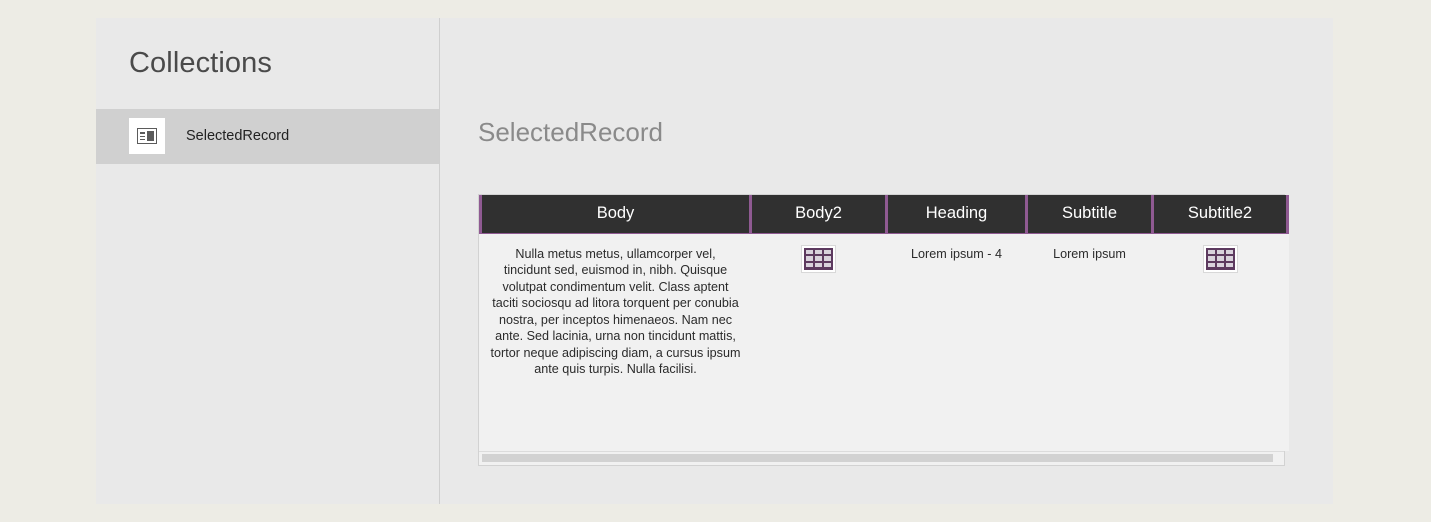 This screenshot has height=522, width=1431. I want to click on column-header-body2: Body2, so click(818, 214).